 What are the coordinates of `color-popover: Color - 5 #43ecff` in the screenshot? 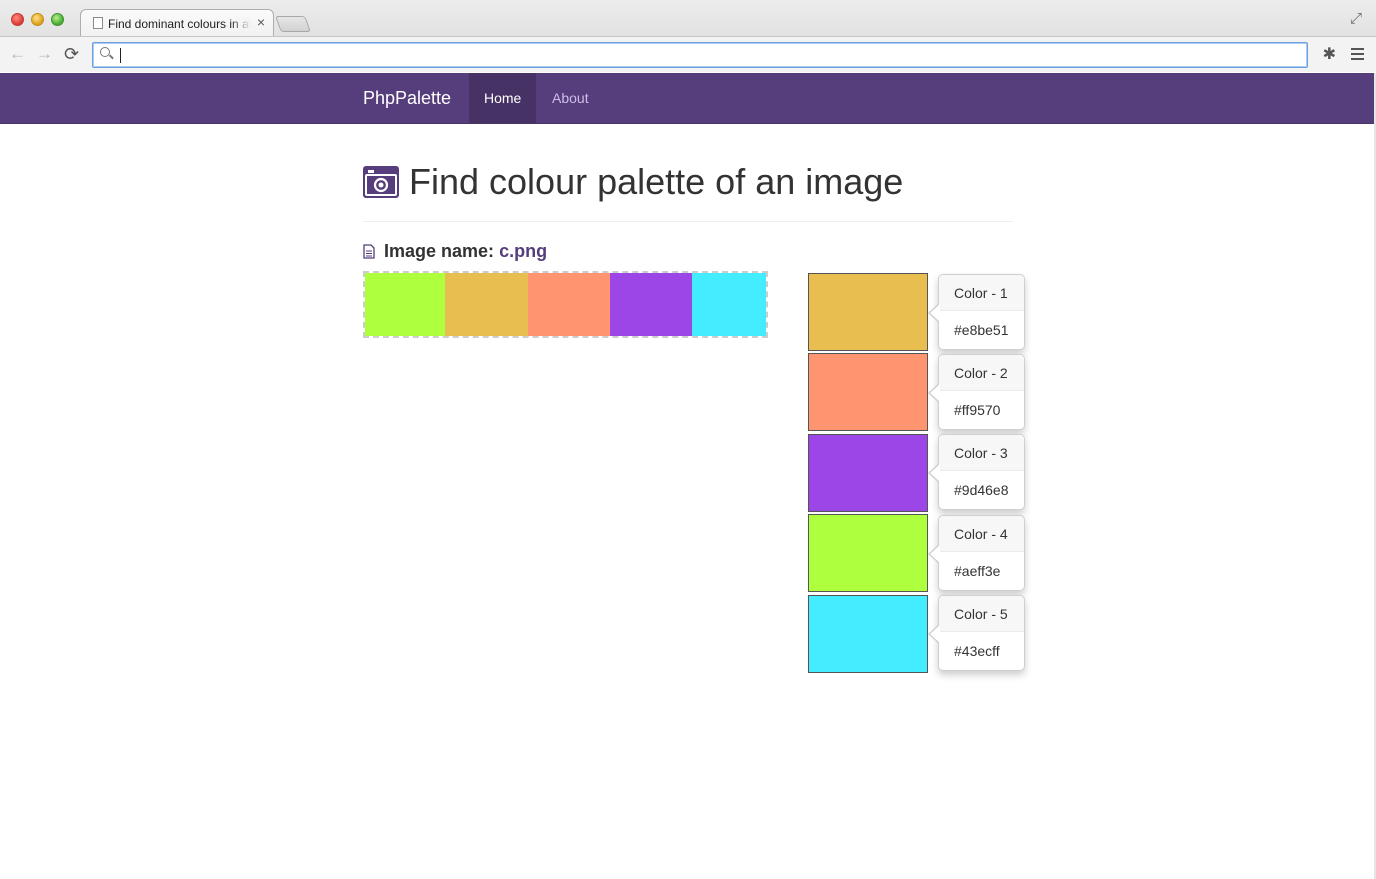 It's located at (976, 633).